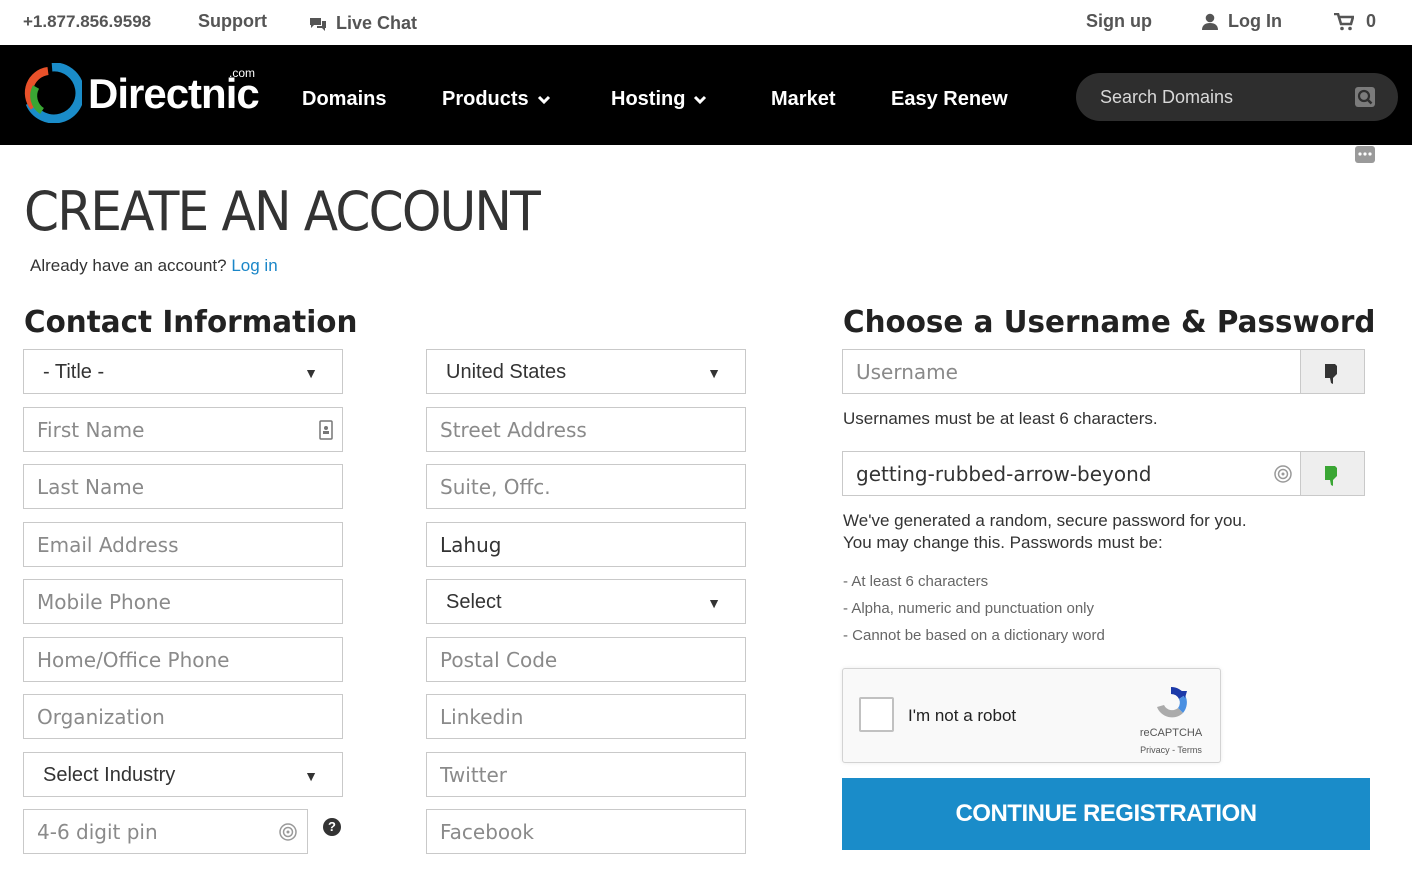  What do you see at coordinates (242, 73) in the screenshot?
I see `logo-suffix: .com` at bounding box center [242, 73].